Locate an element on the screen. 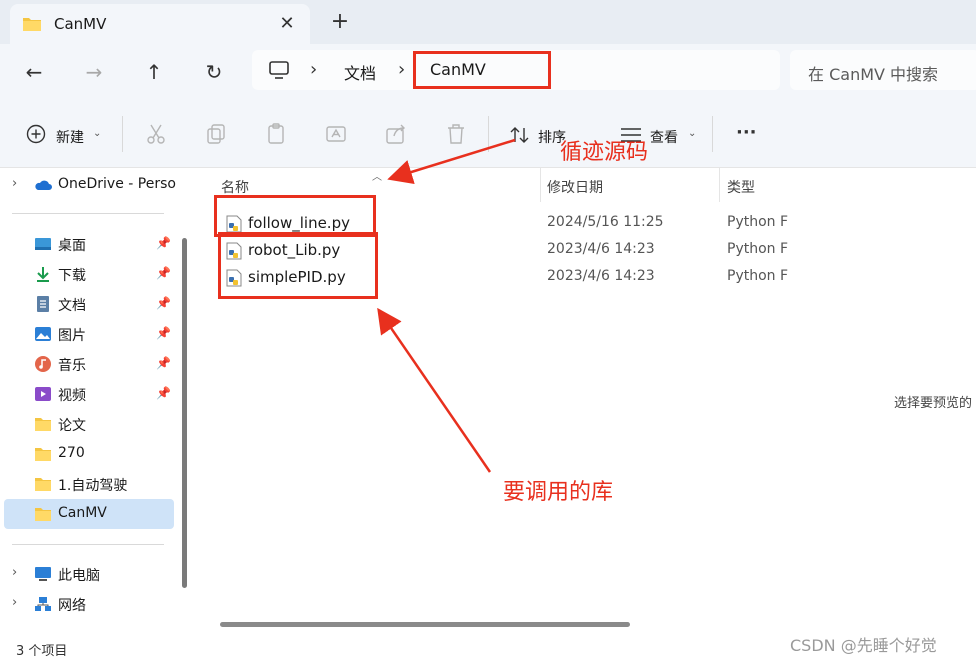 The height and width of the screenshot is (661, 976). annotation-library-label: 要调用的库 is located at coordinates (558, 492).